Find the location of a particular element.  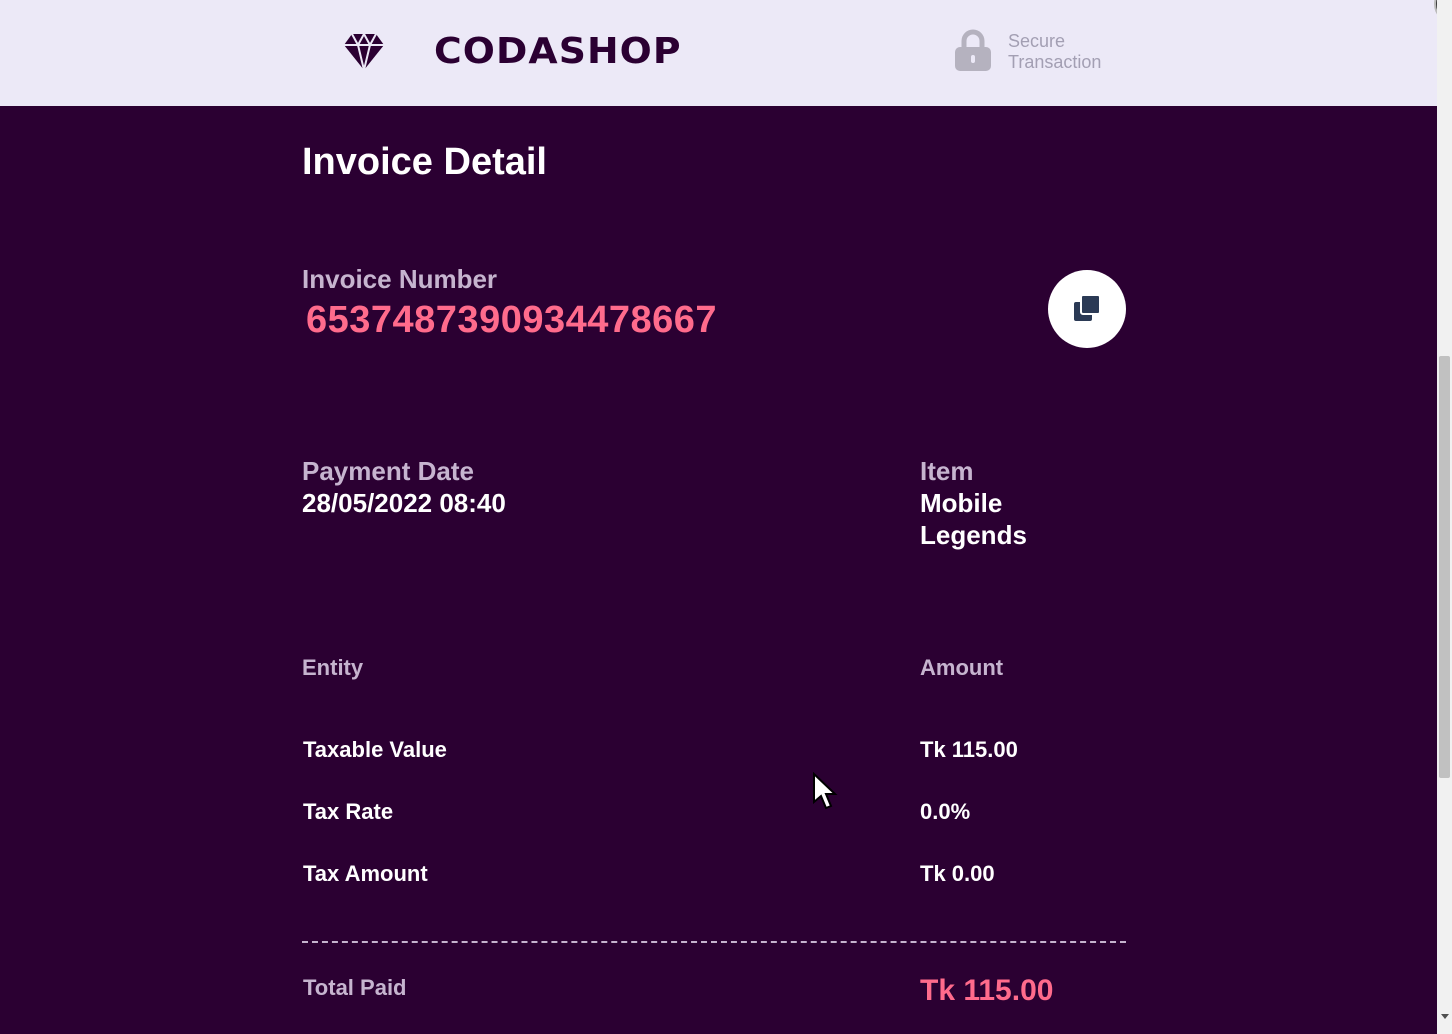

payment-date-value: 28/05/2022 08:40 is located at coordinates (404, 503).